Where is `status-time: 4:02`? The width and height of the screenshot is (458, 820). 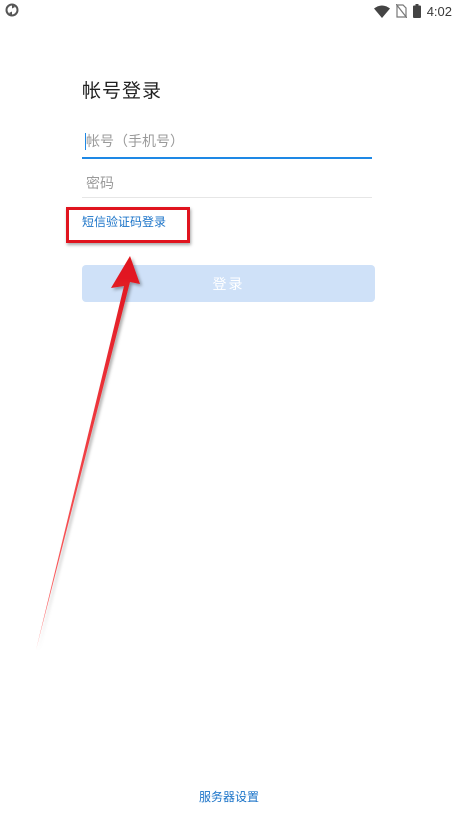 status-time: 4:02 is located at coordinates (439, 11).